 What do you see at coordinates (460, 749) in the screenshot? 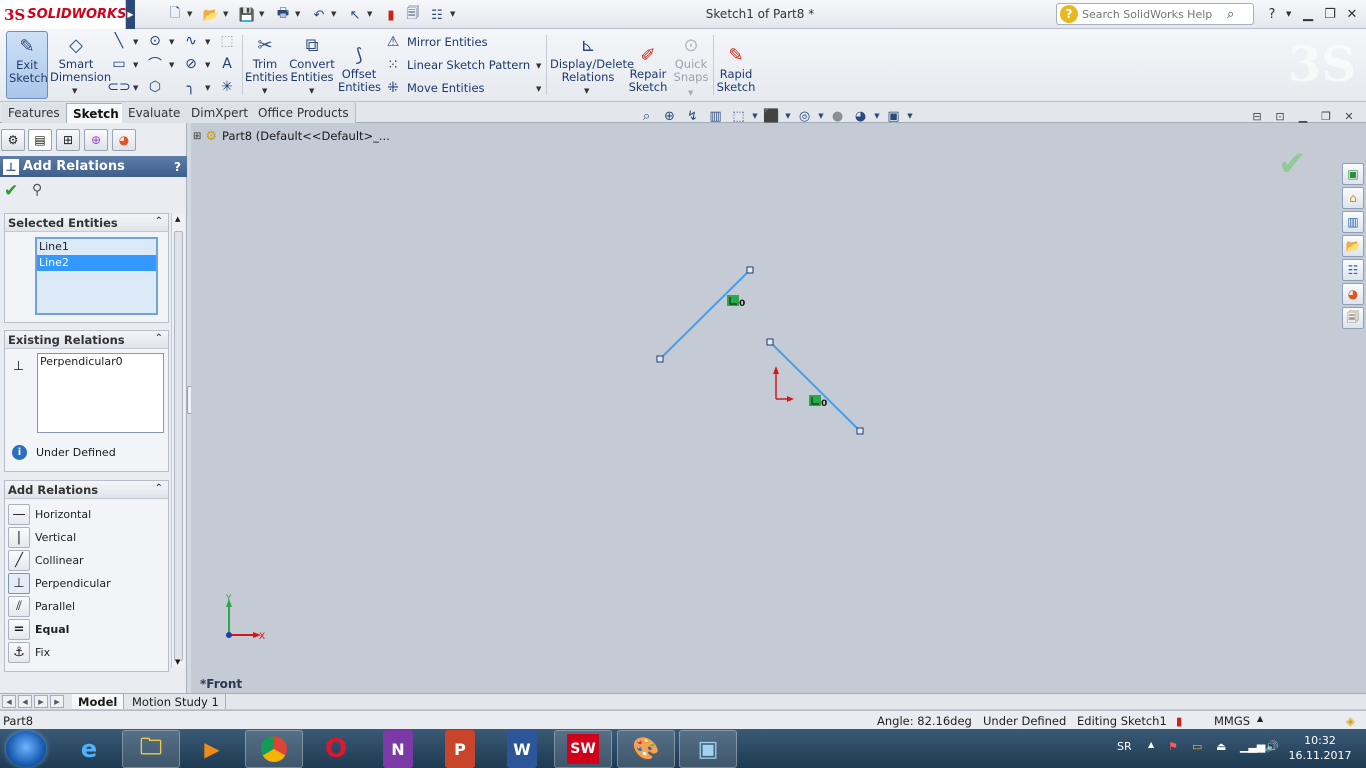
I see `powerpoint-icon: P` at bounding box center [460, 749].